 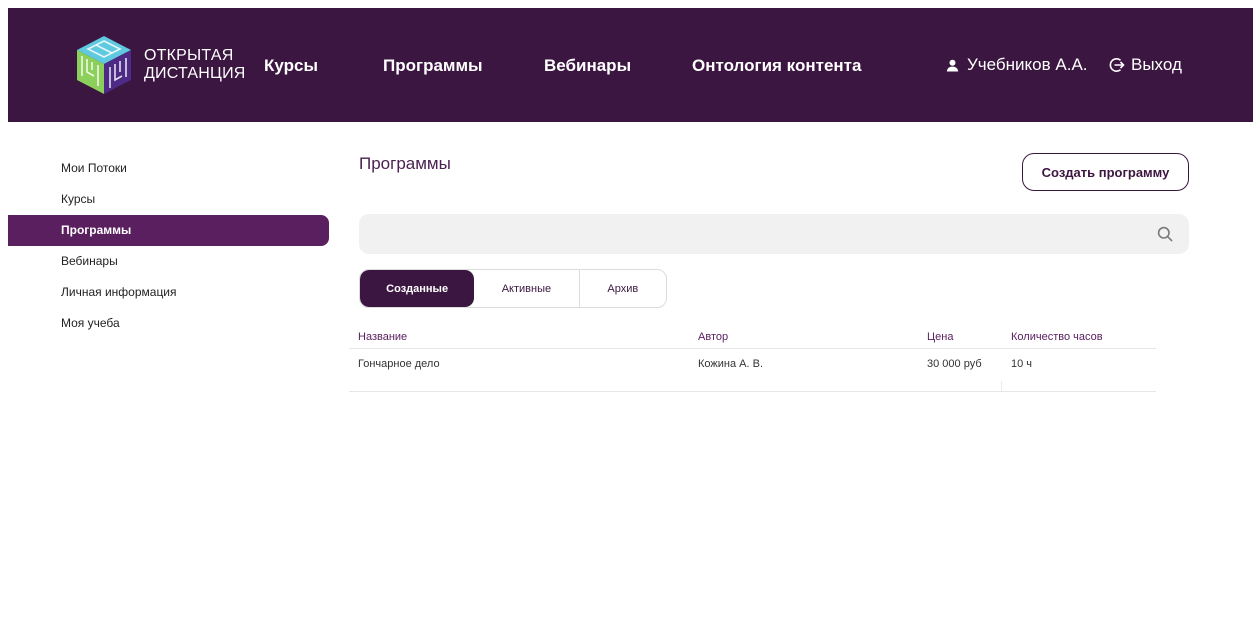 I want to click on logo-text-line1: ОТКРЫТАЯ, so click(x=189, y=55).